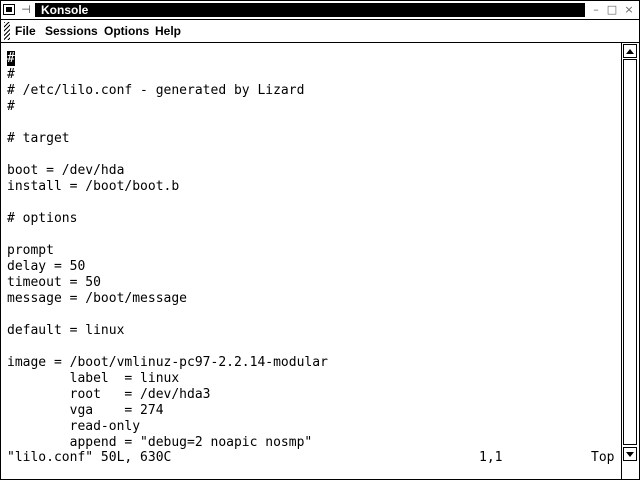  Describe the element at coordinates (74, 426) in the screenshot. I see `terminal-line: read-only` at that location.